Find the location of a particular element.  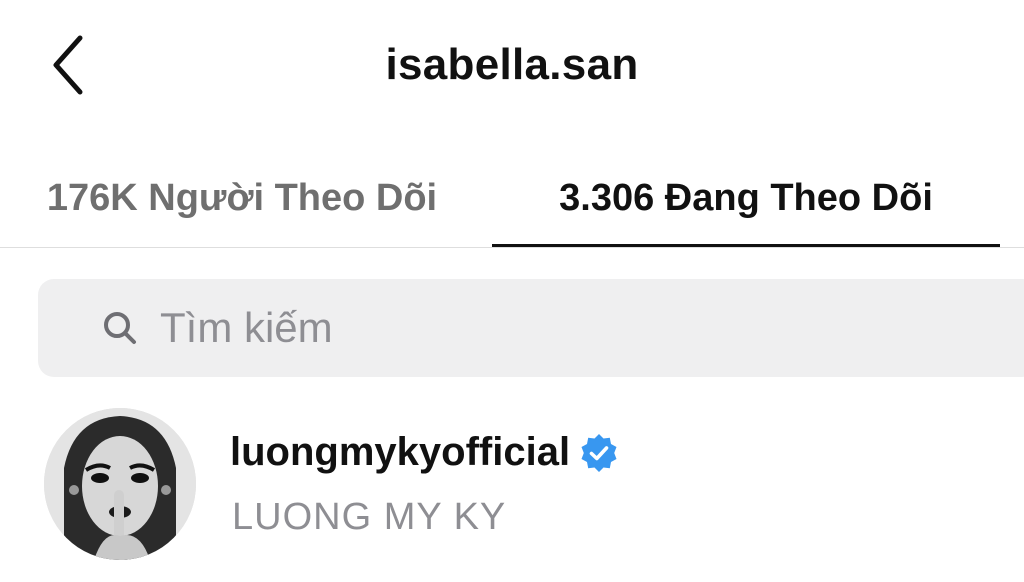

avatar is located at coordinates (120, 484).